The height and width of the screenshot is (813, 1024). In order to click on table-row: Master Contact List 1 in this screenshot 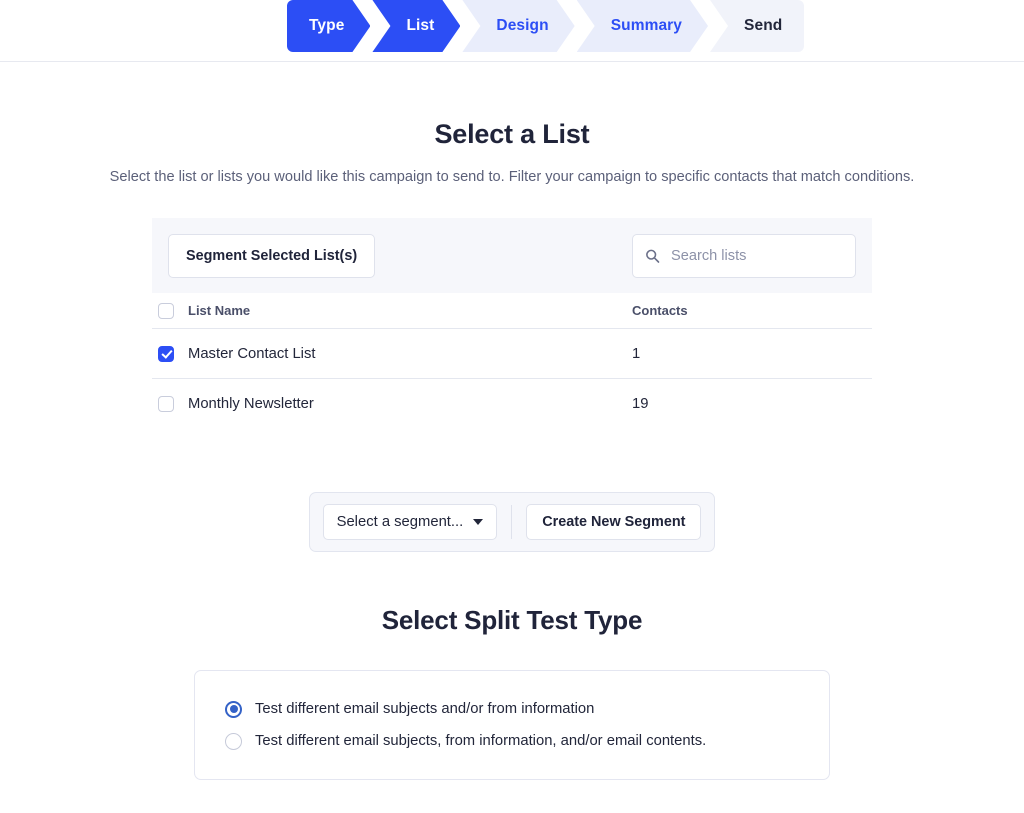, I will do `click(512, 354)`.